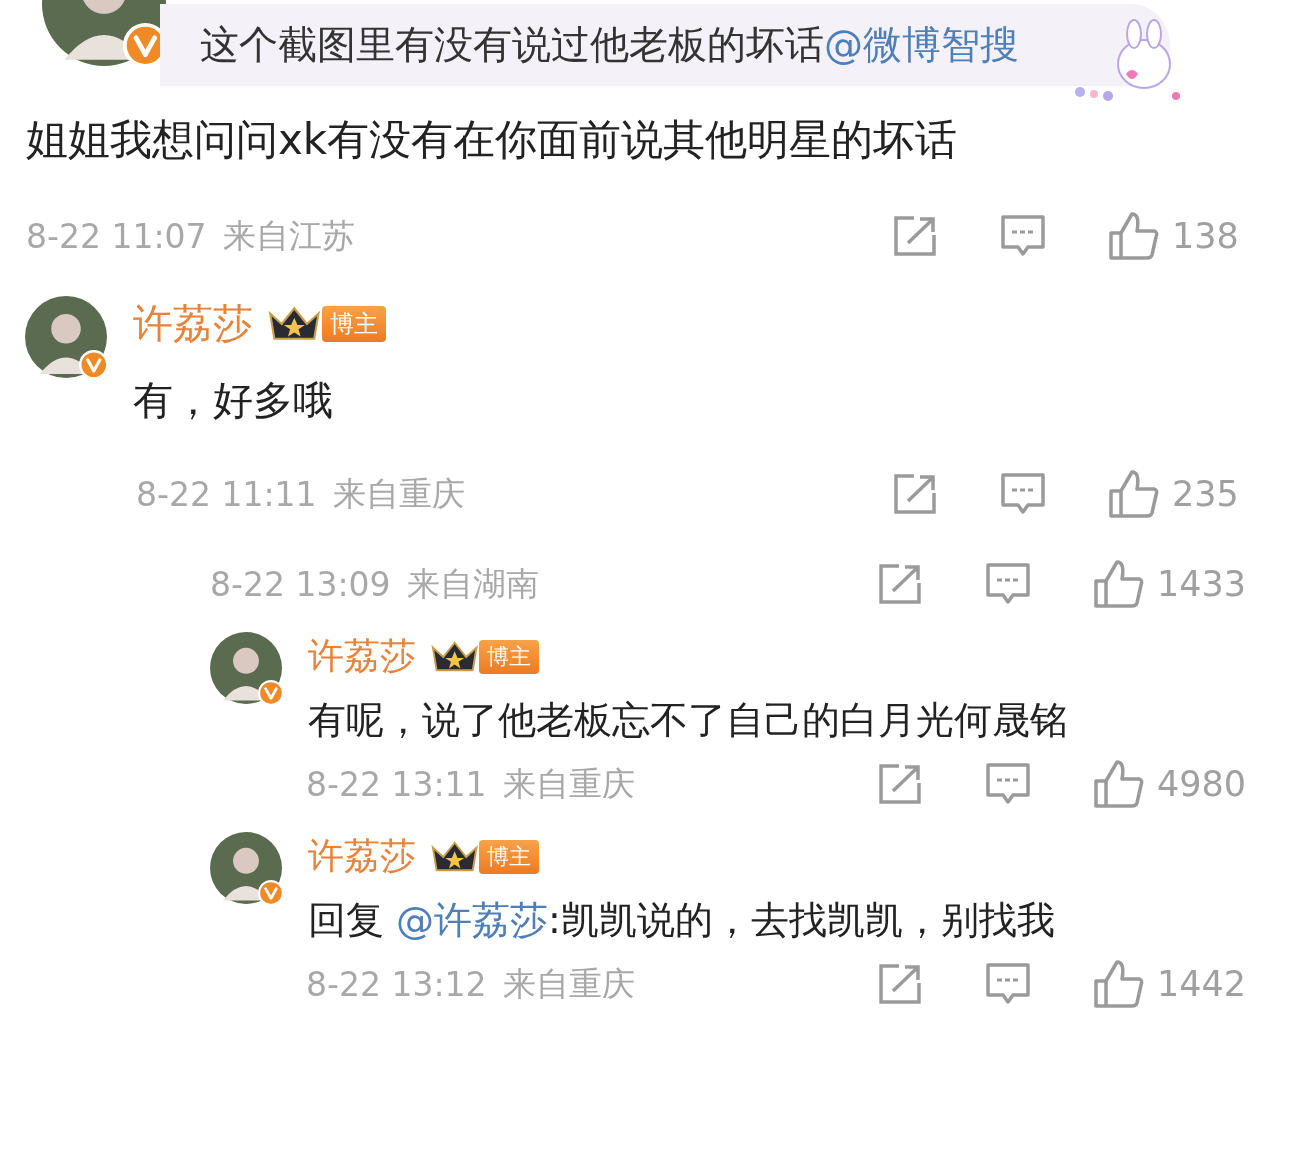 Image resolution: width=1290 pixels, height=1150 pixels. Describe the element at coordinates (1201, 984) in the screenshot. I see `like-count: 1442` at that location.